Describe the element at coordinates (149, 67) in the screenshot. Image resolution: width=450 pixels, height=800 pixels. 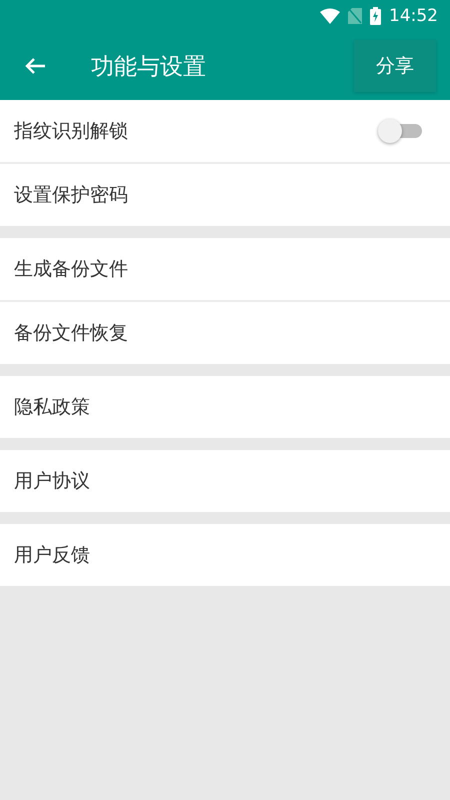
I see `screen-title: 功能与设置` at that location.